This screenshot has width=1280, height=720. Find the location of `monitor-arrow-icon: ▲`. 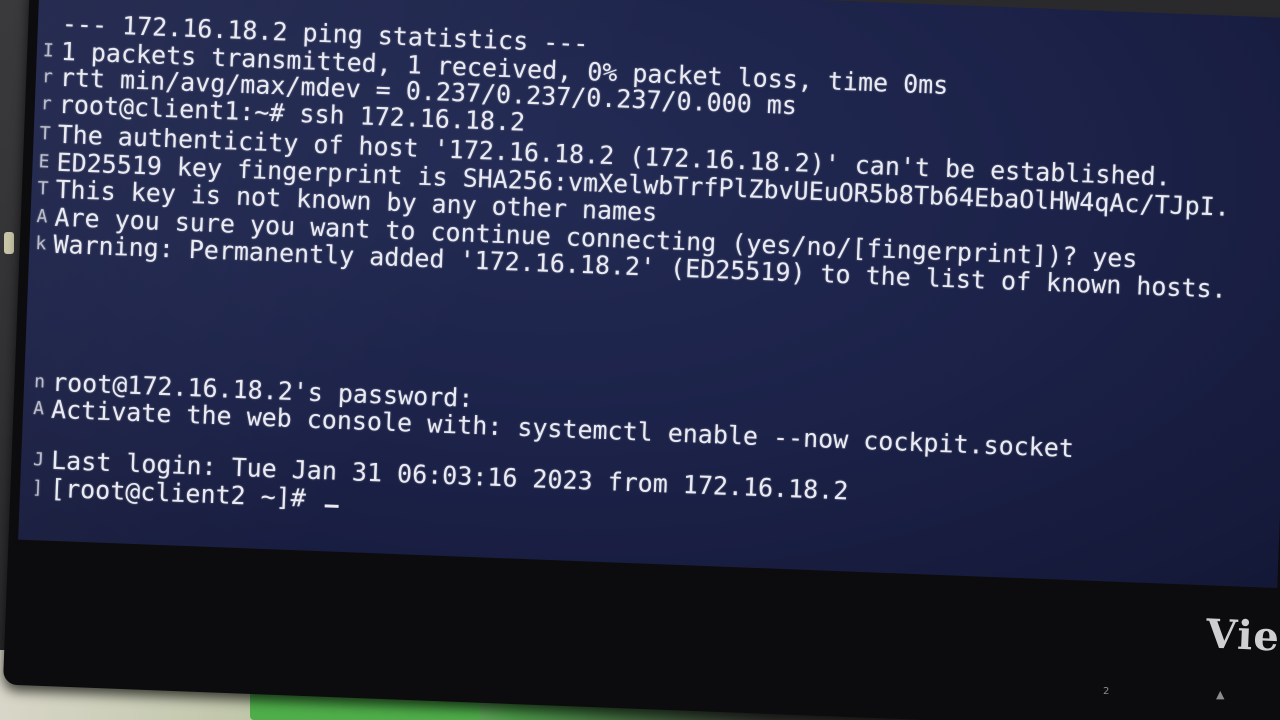

monitor-arrow-icon: ▲ is located at coordinates (1220, 694).